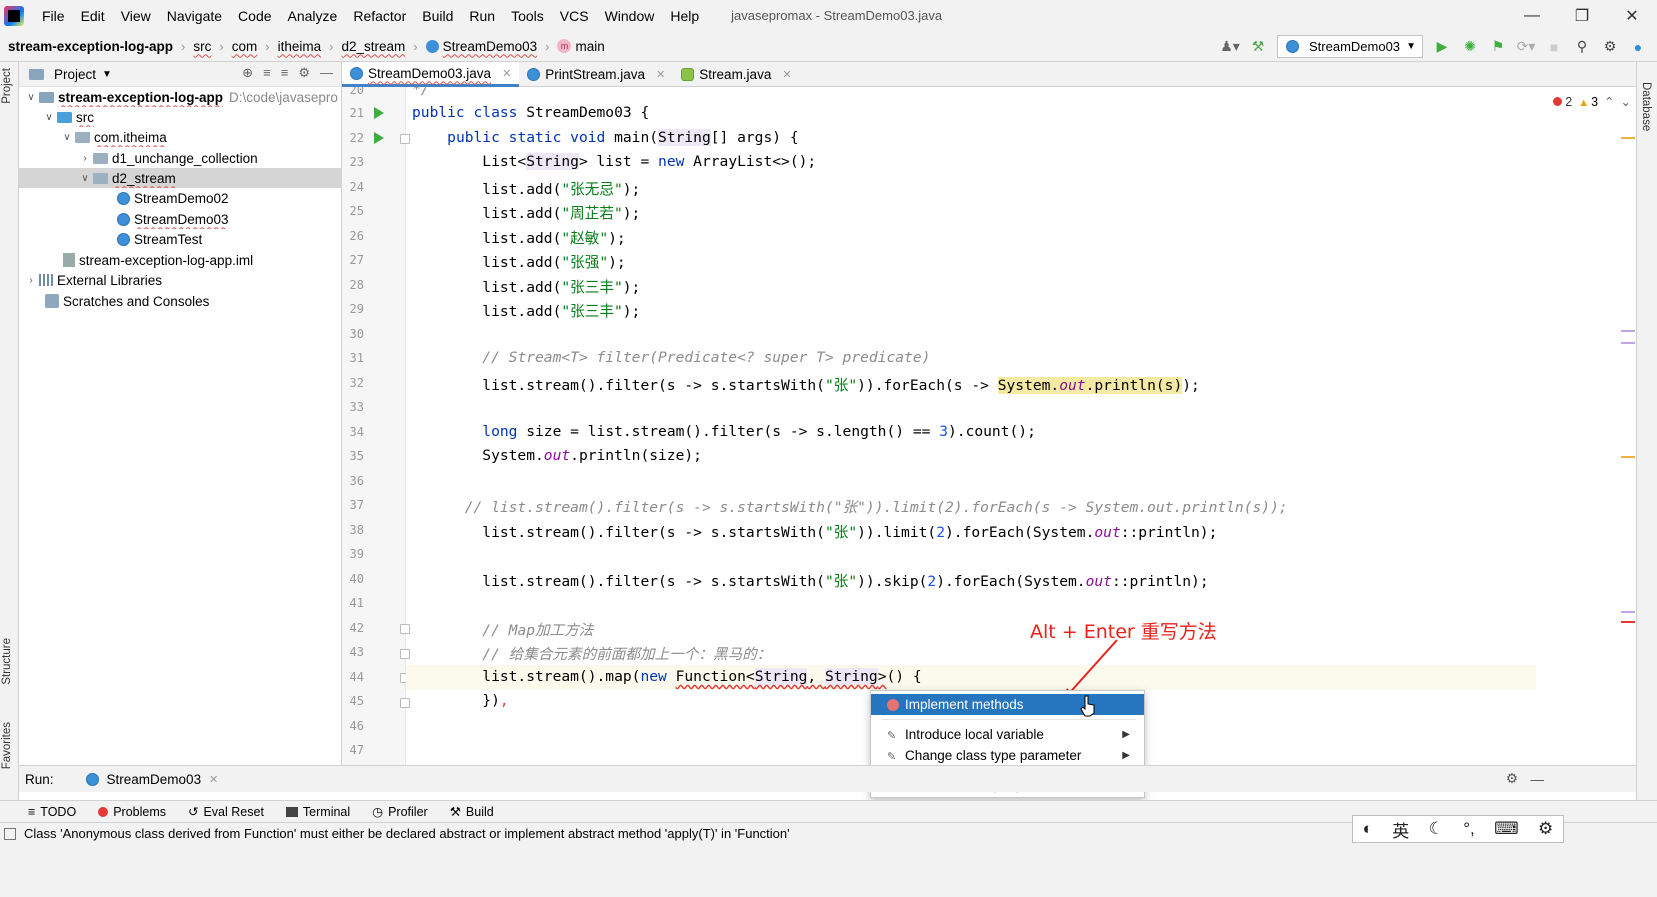 Image resolution: width=1657 pixels, height=897 pixels. I want to click on menu-vcs: VCS, so click(574, 16).